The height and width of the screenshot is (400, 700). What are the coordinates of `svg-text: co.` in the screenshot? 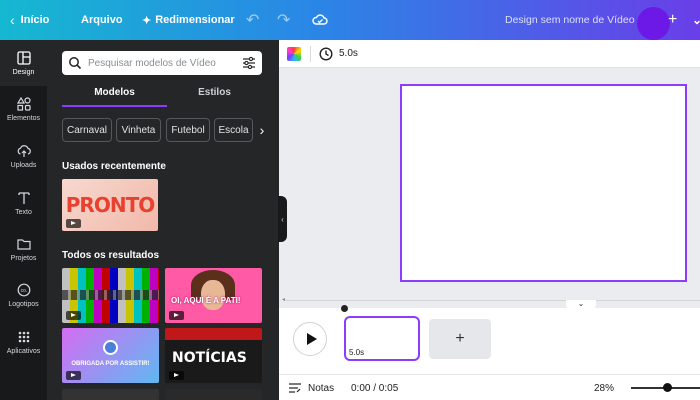 It's located at (23, 291).